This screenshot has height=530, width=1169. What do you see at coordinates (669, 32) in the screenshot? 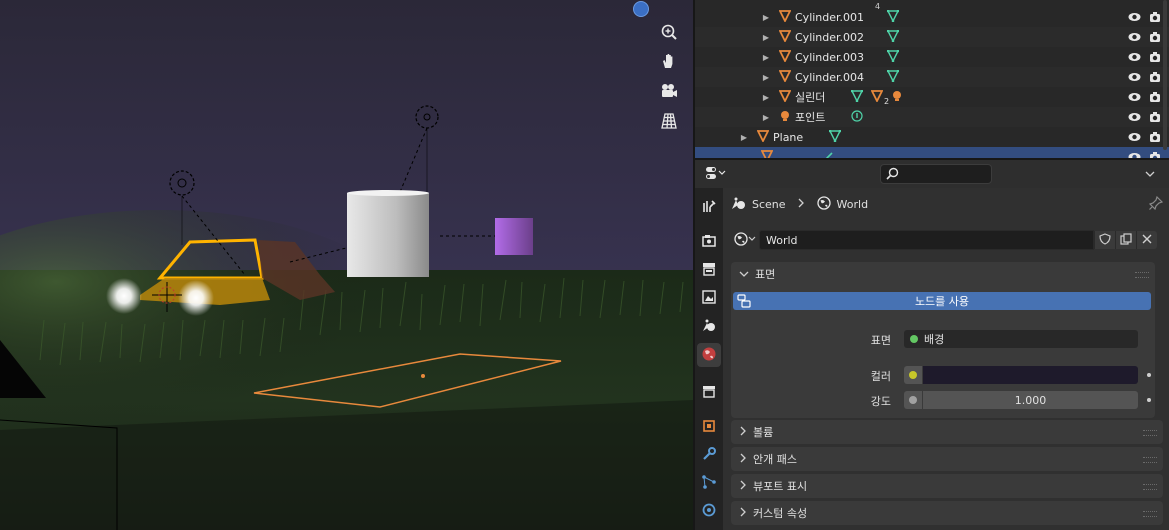
I see `zoom-button` at bounding box center [669, 32].